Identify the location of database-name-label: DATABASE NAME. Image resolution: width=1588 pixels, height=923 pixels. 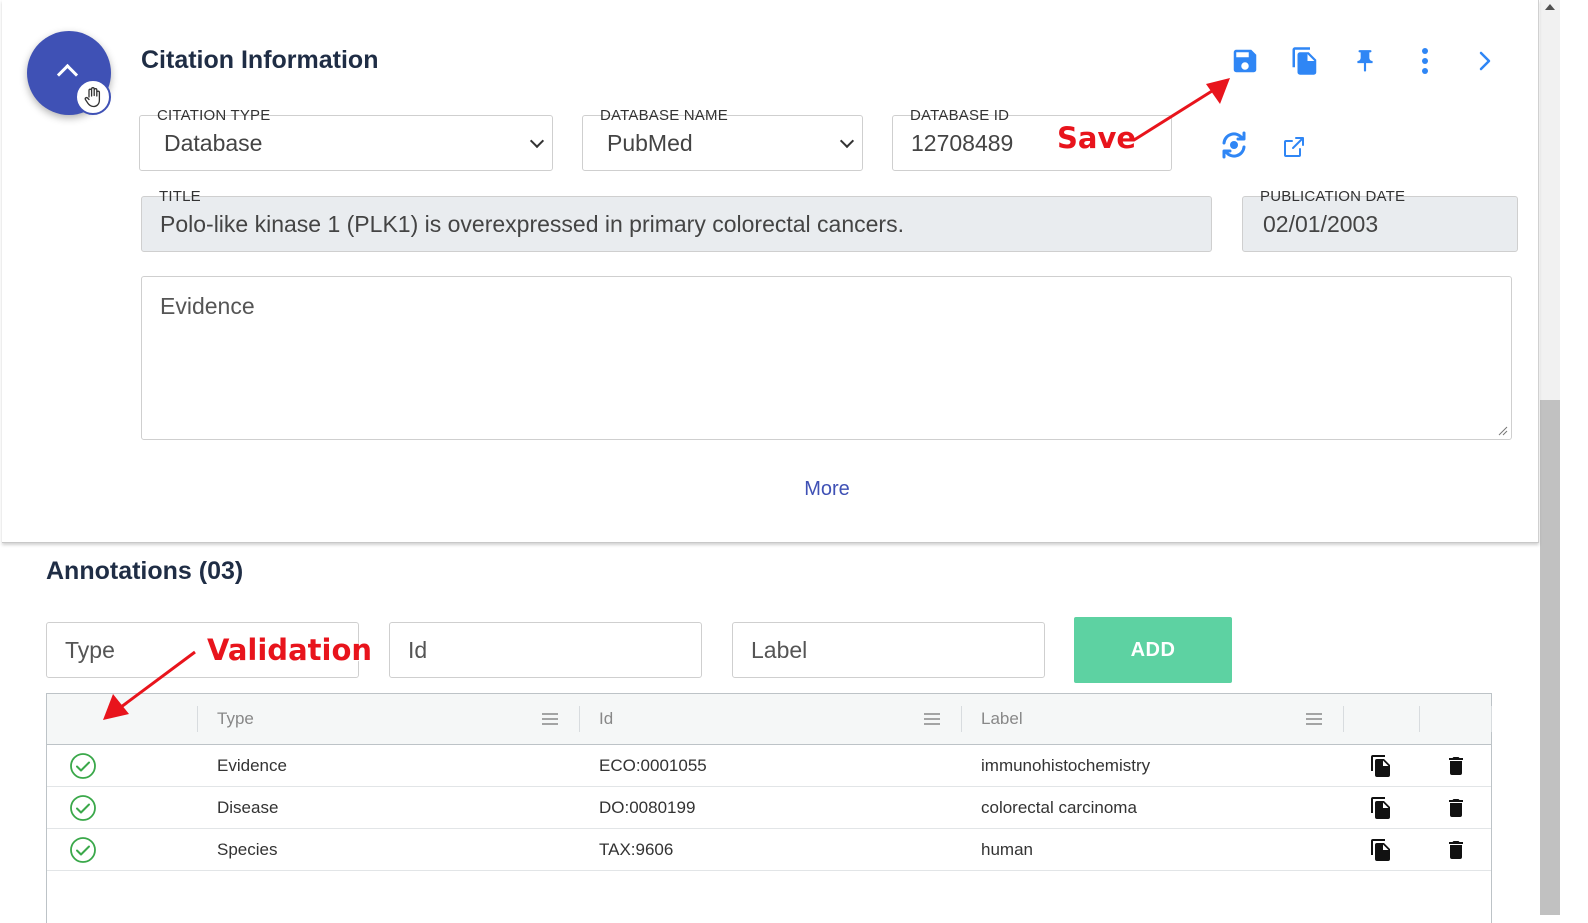
(664, 115).